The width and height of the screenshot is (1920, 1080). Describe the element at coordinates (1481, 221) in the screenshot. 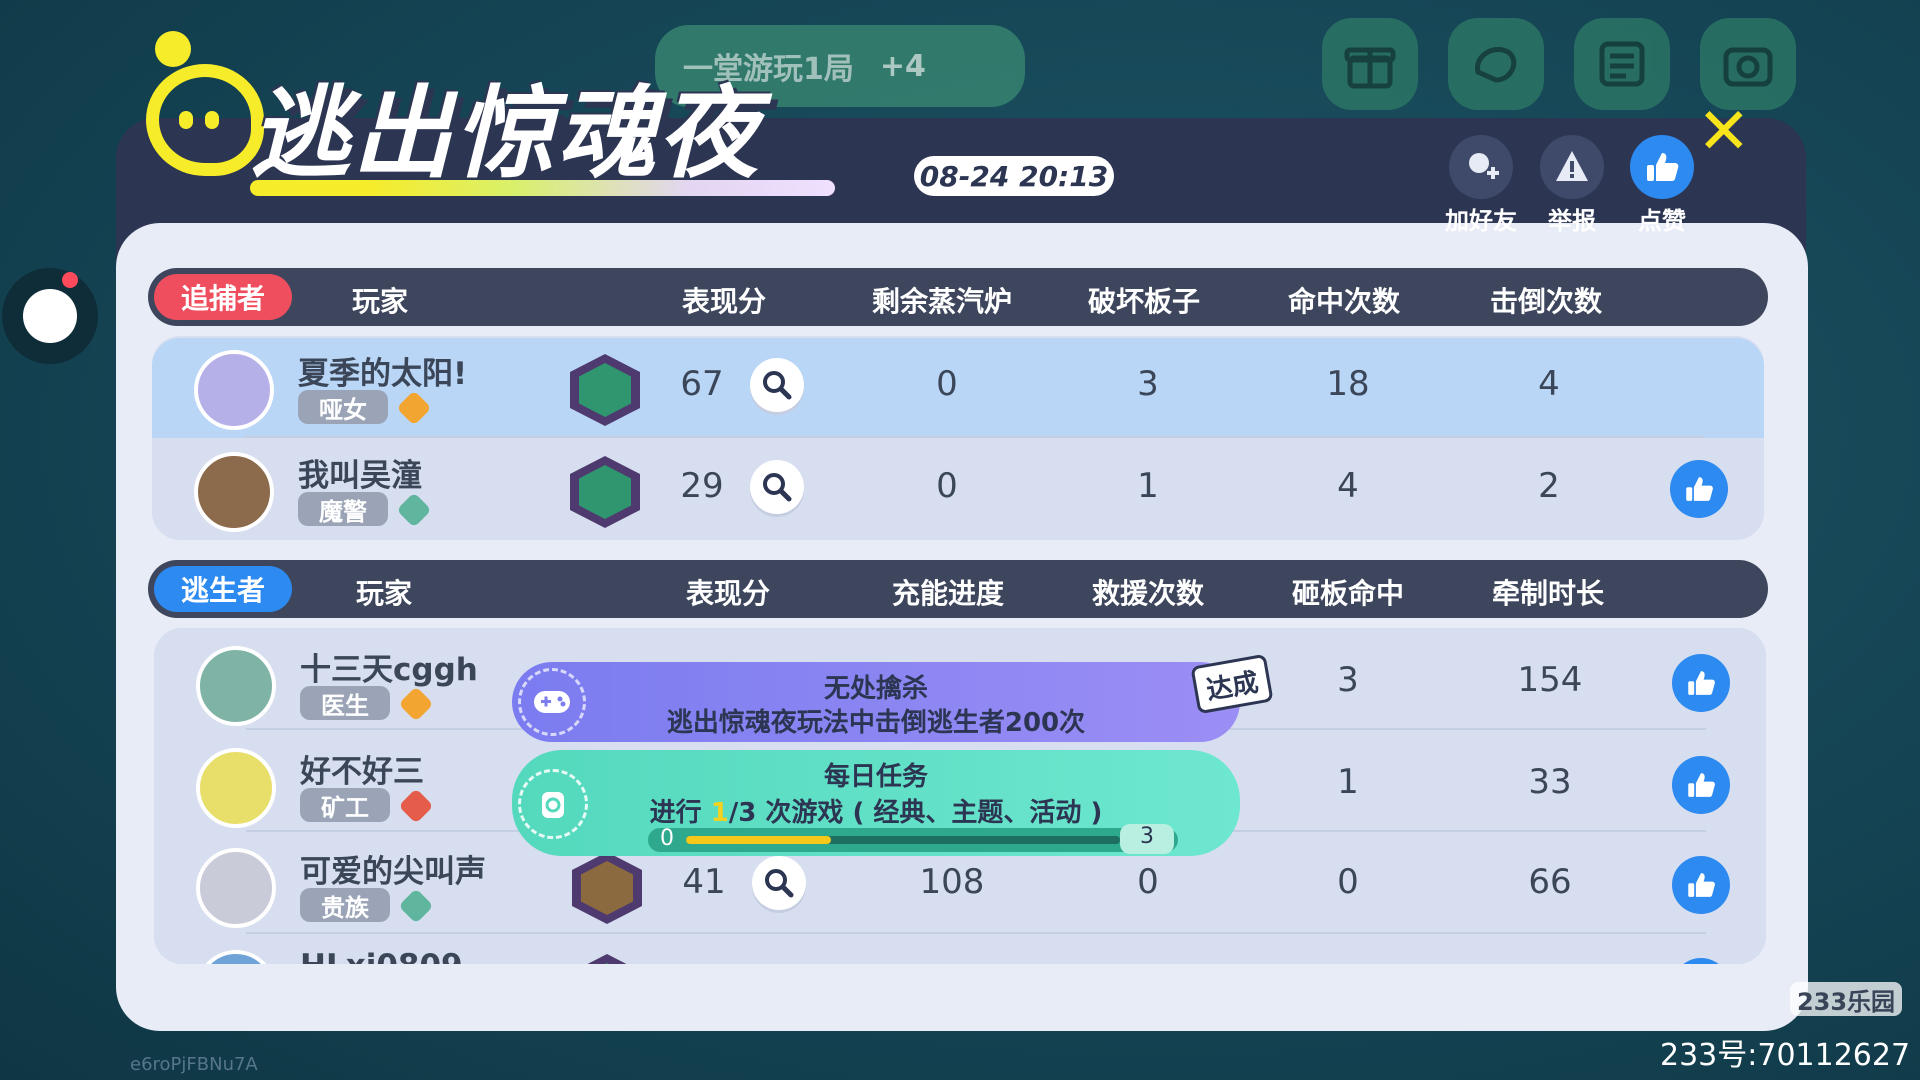

I see `add-friend-label: 加好友` at that location.